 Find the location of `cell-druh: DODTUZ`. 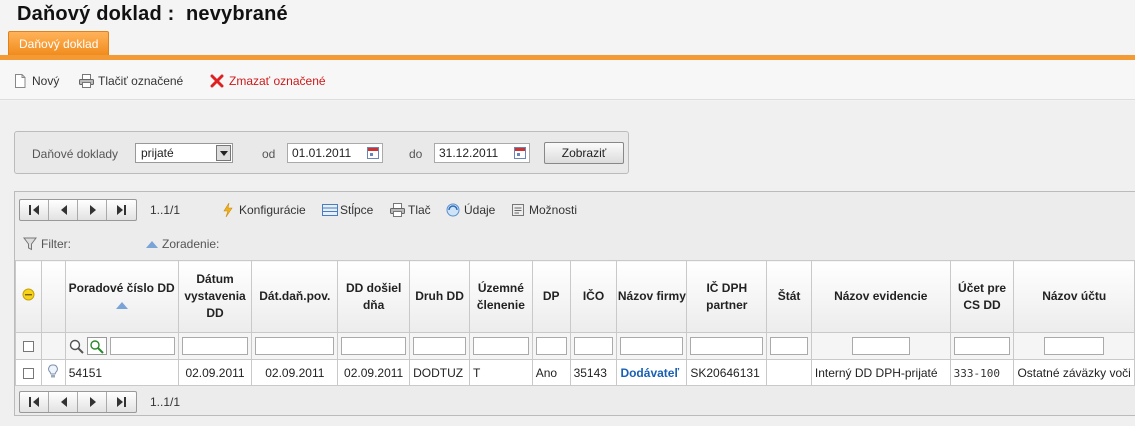

cell-druh: DODTUZ is located at coordinates (440, 372).